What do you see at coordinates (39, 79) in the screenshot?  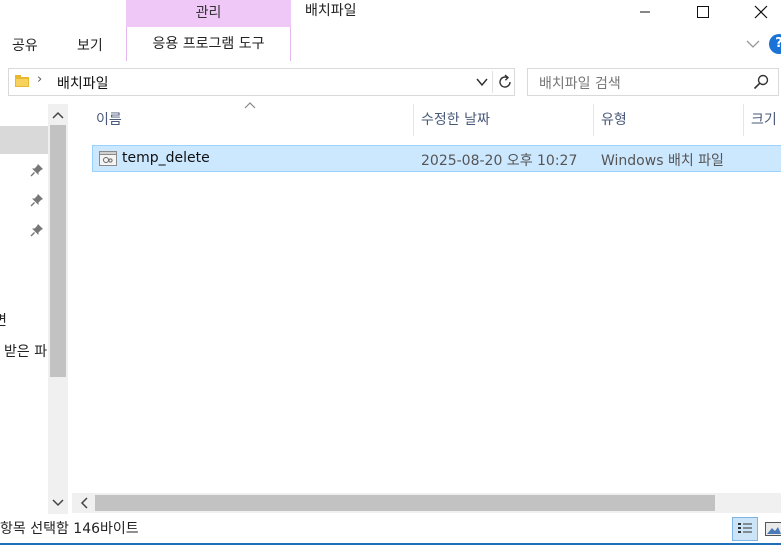 I see `breadcrumb-chevron-icon: ›` at bounding box center [39, 79].